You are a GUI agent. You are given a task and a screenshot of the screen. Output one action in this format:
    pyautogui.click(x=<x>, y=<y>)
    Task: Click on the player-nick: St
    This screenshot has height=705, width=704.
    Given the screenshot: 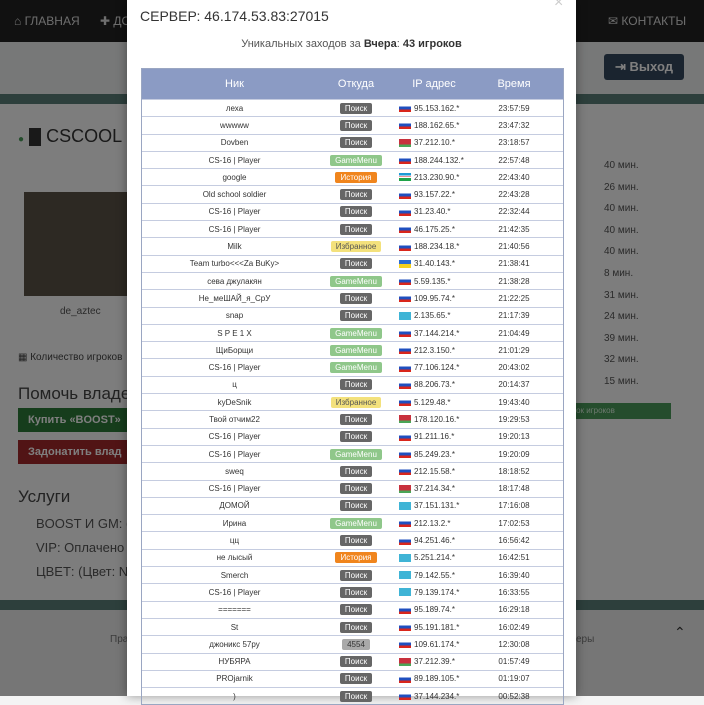 What is the action you would take?
    pyautogui.click(x=234, y=627)
    